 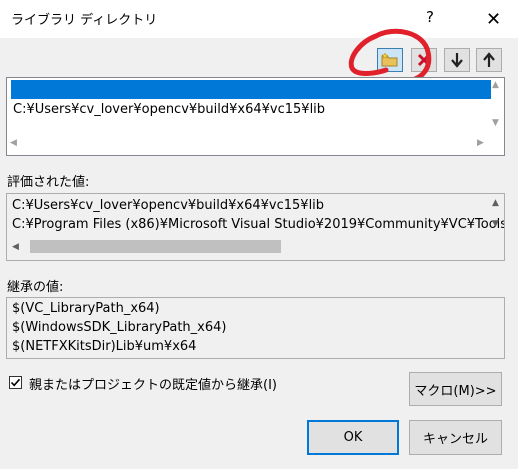 I want to click on close-icon: ✕, so click(x=493, y=19).